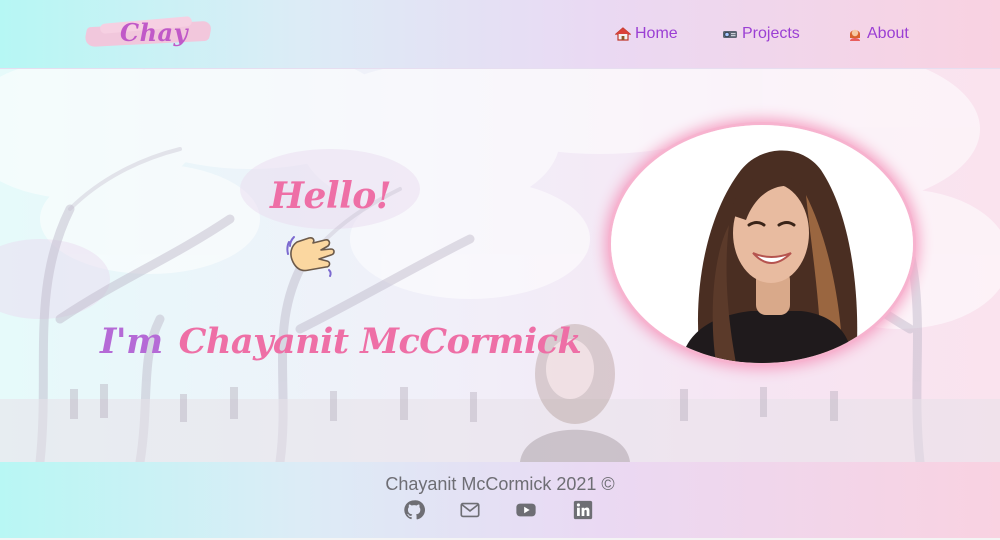 The height and width of the screenshot is (540, 1000). What do you see at coordinates (855, 34) in the screenshot?
I see `person-icon` at bounding box center [855, 34].